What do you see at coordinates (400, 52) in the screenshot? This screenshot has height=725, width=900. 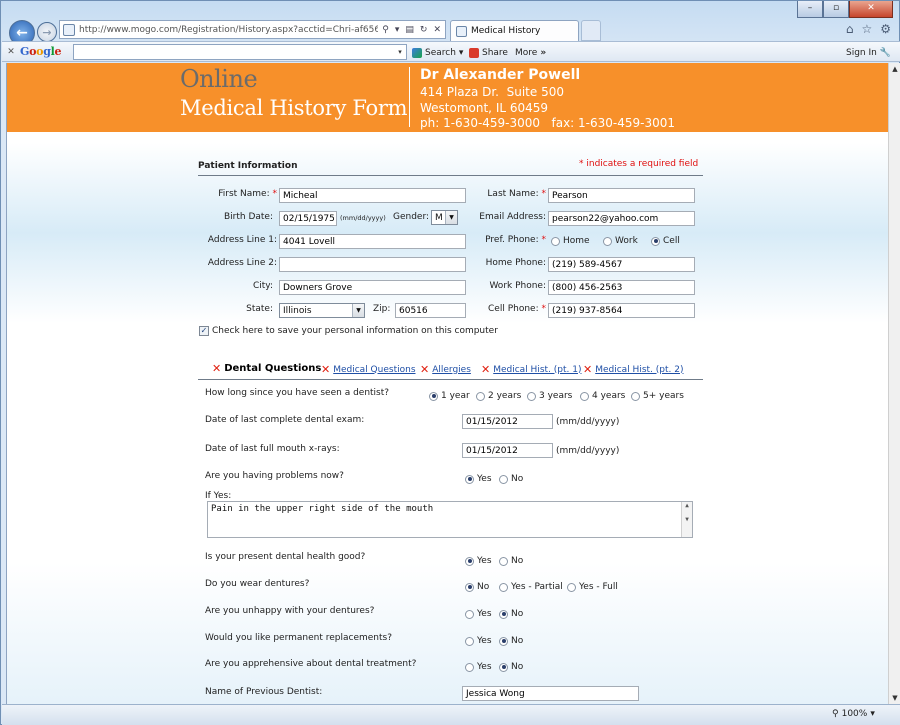 I see `chevron-down-icon: ▾` at bounding box center [400, 52].